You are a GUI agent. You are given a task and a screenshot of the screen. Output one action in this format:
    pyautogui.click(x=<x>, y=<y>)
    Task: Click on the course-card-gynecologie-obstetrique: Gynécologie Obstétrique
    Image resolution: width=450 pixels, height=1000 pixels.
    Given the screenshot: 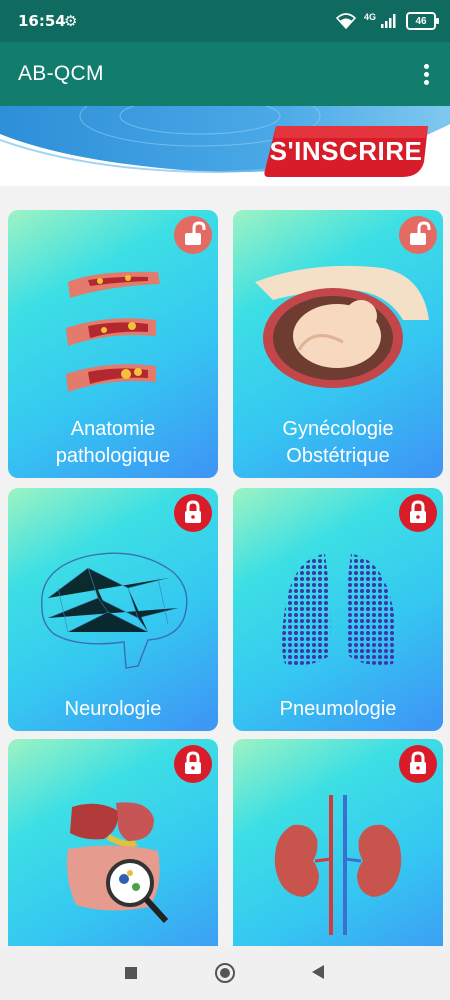 What is the action you would take?
    pyautogui.click(x=338, y=344)
    